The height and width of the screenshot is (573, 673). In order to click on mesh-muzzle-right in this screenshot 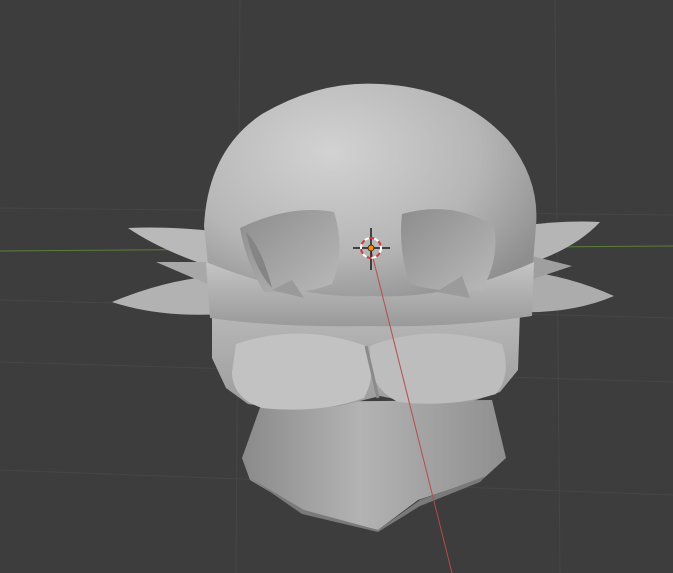, I will do `click(438, 368)`.